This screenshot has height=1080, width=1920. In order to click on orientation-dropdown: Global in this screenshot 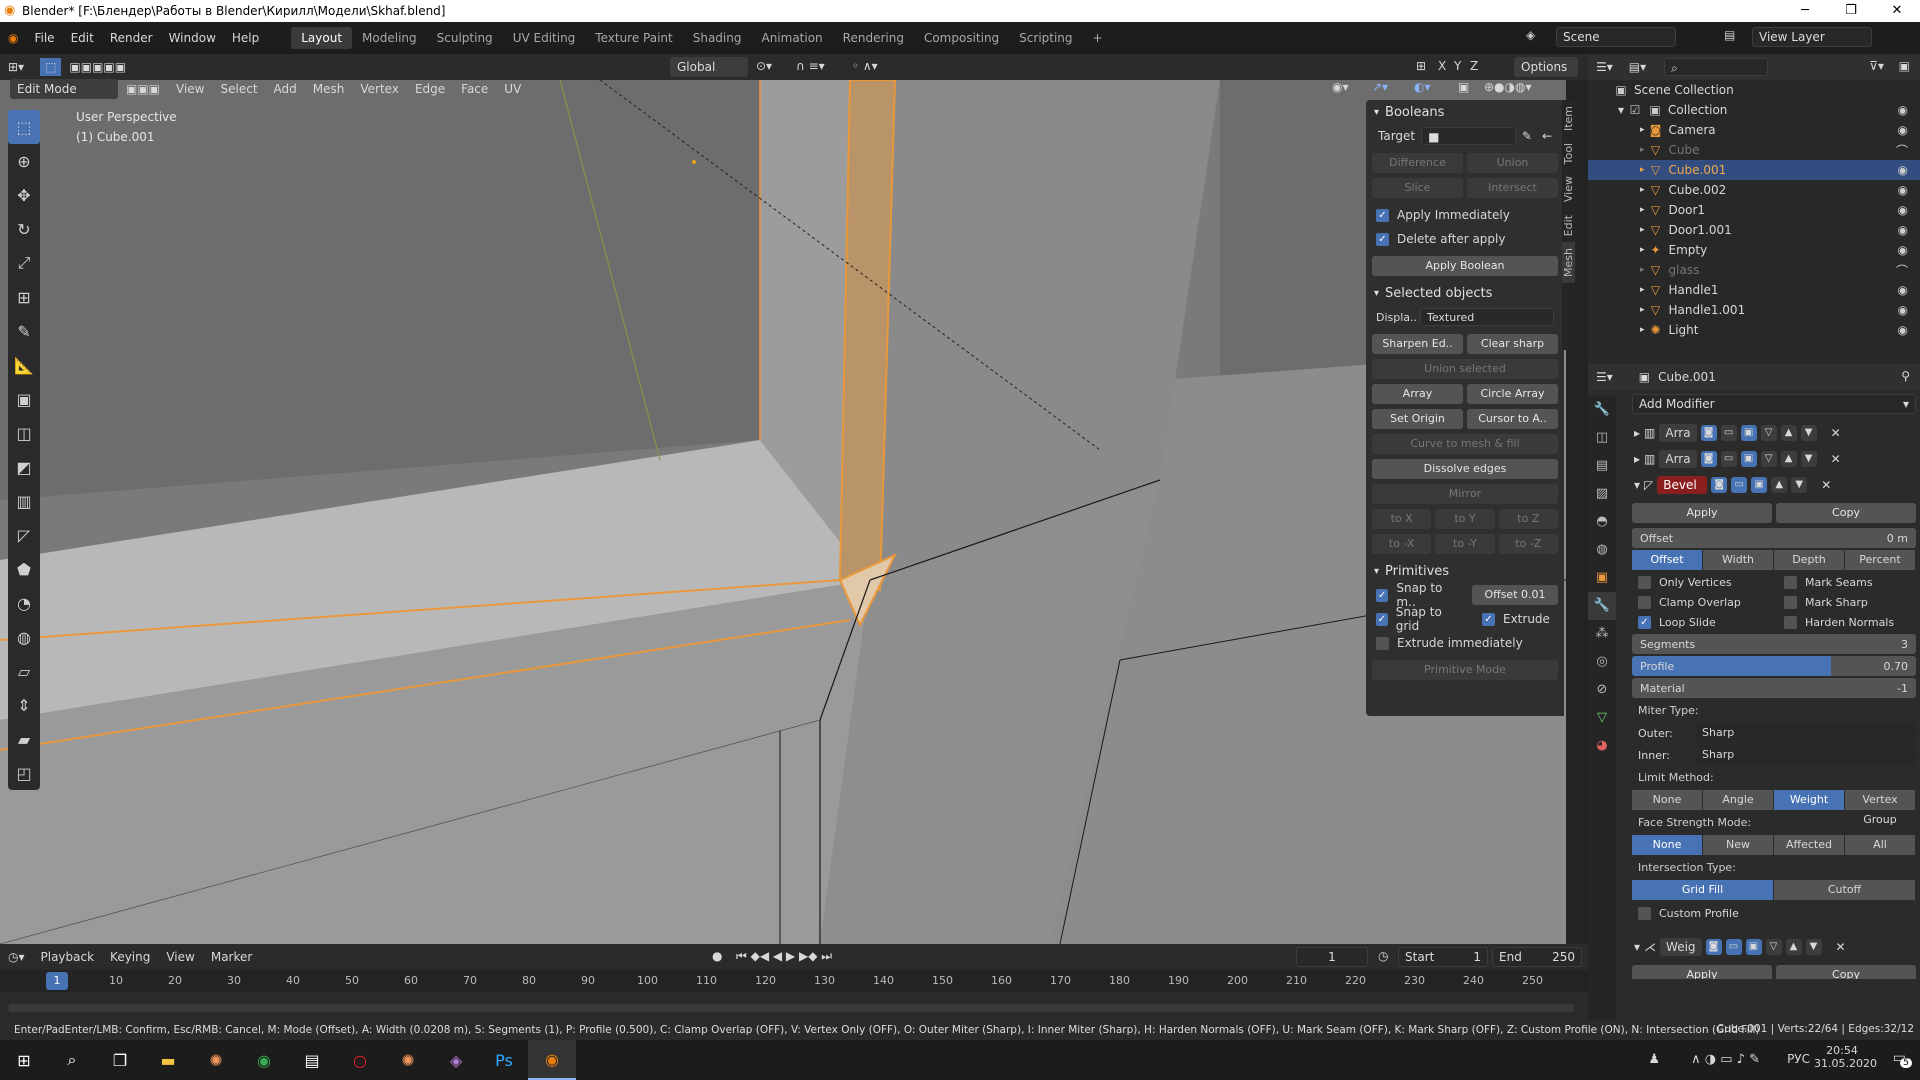, I will do `click(709, 67)`.